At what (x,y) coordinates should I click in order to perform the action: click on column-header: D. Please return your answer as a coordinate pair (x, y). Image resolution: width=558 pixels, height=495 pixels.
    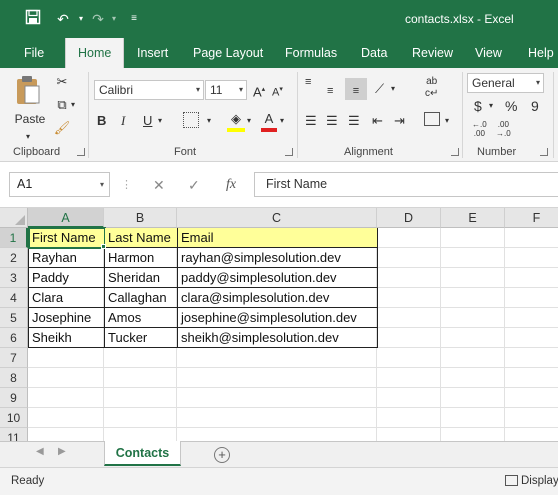
    Looking at the image, I should click on (409, 218).